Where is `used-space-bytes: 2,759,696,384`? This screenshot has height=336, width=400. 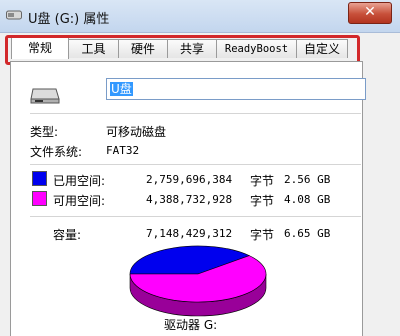 used-space-bytes: 2,759,696,384 is located at coordinates (189, 179).